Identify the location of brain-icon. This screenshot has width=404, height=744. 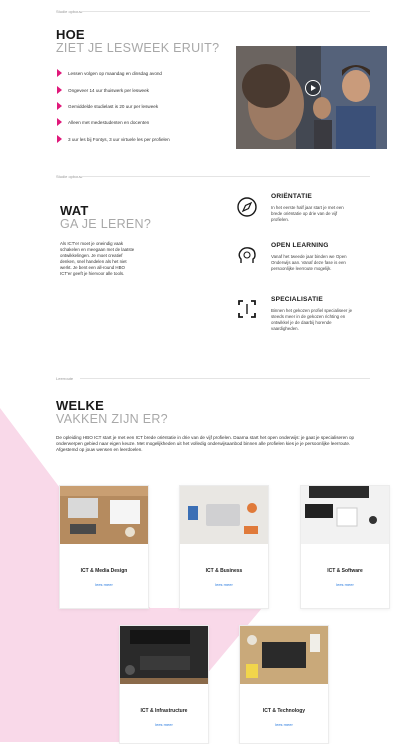
(247, 255).